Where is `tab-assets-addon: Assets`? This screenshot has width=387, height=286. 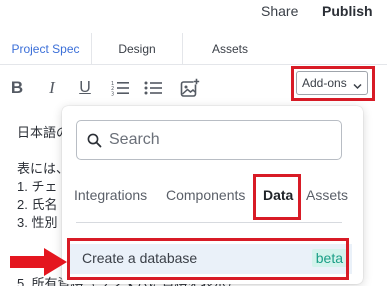
tab-assets-addon: Assets is located at coordinates (327, 195).